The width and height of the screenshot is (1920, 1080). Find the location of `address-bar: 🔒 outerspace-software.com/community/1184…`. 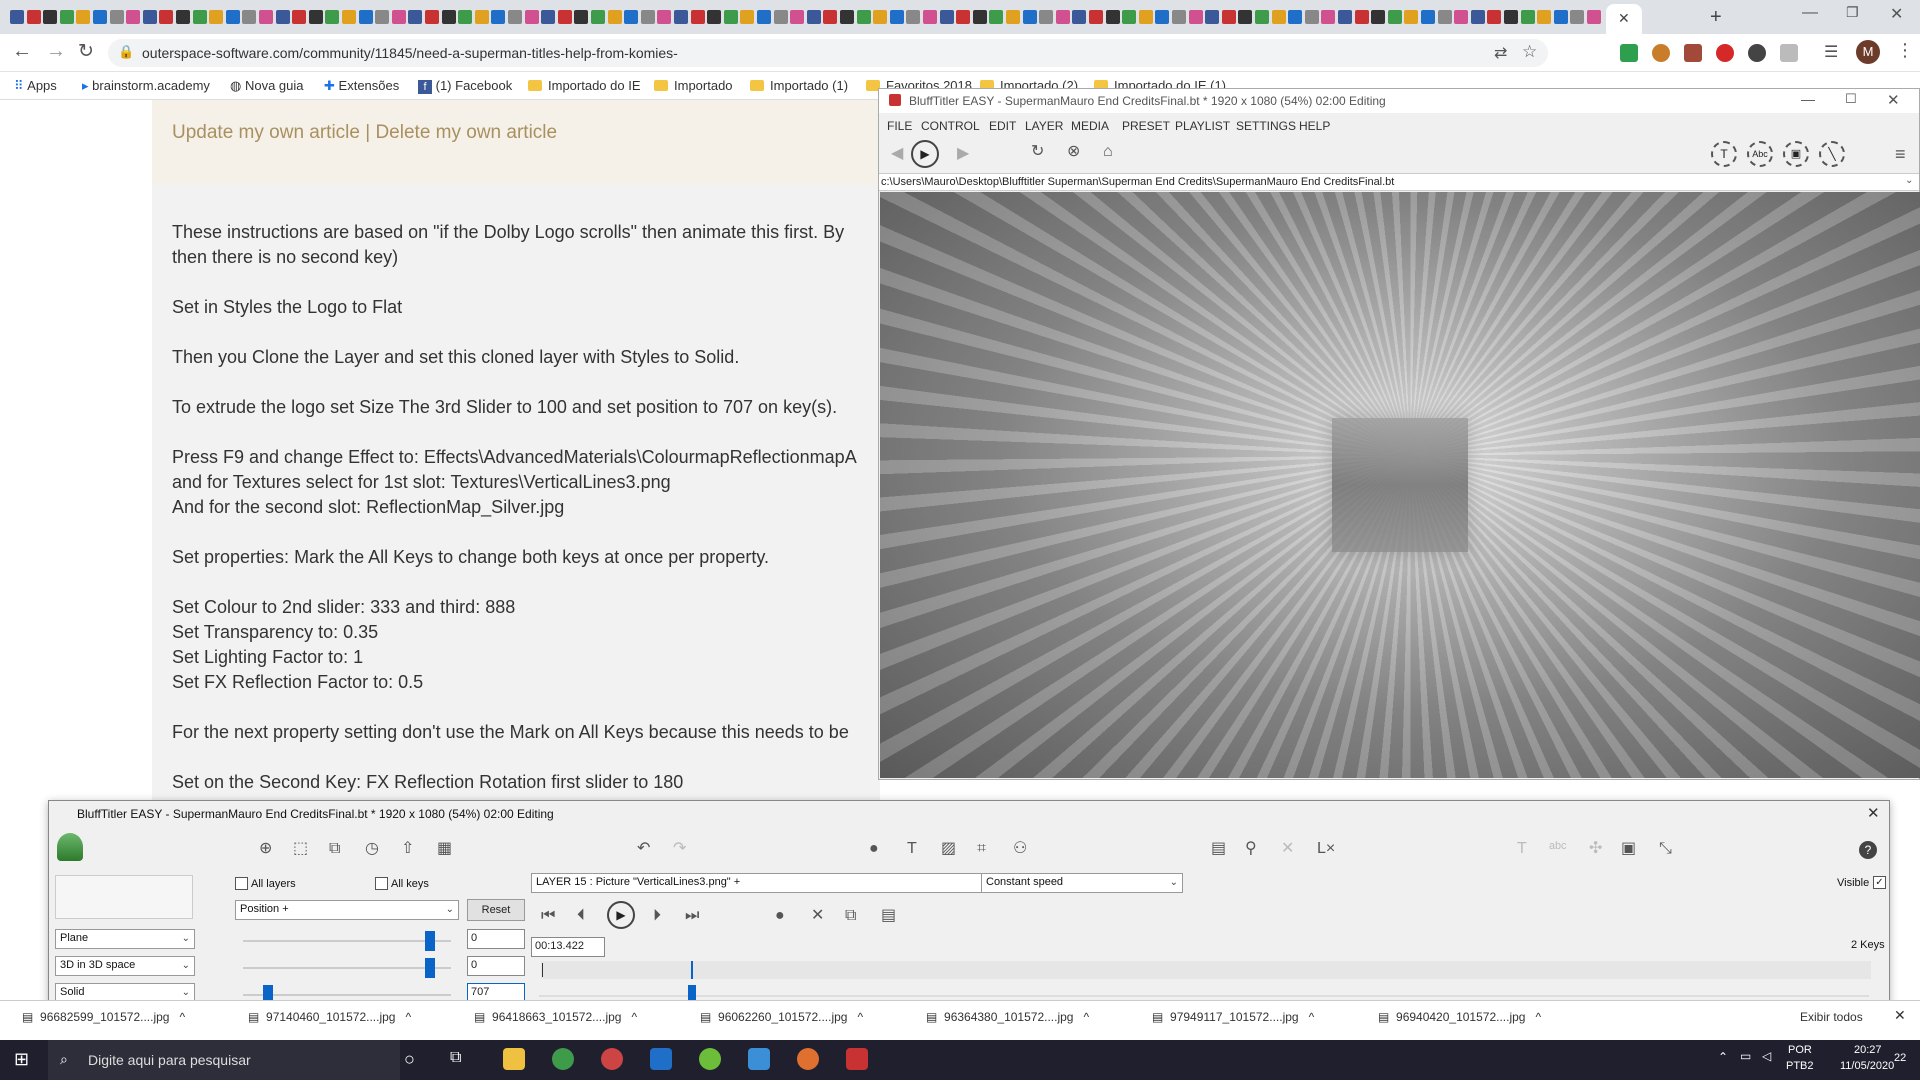

address-bar: 🔒 outerspace-software.com/community/1184… is located at coordinates (828, 53).